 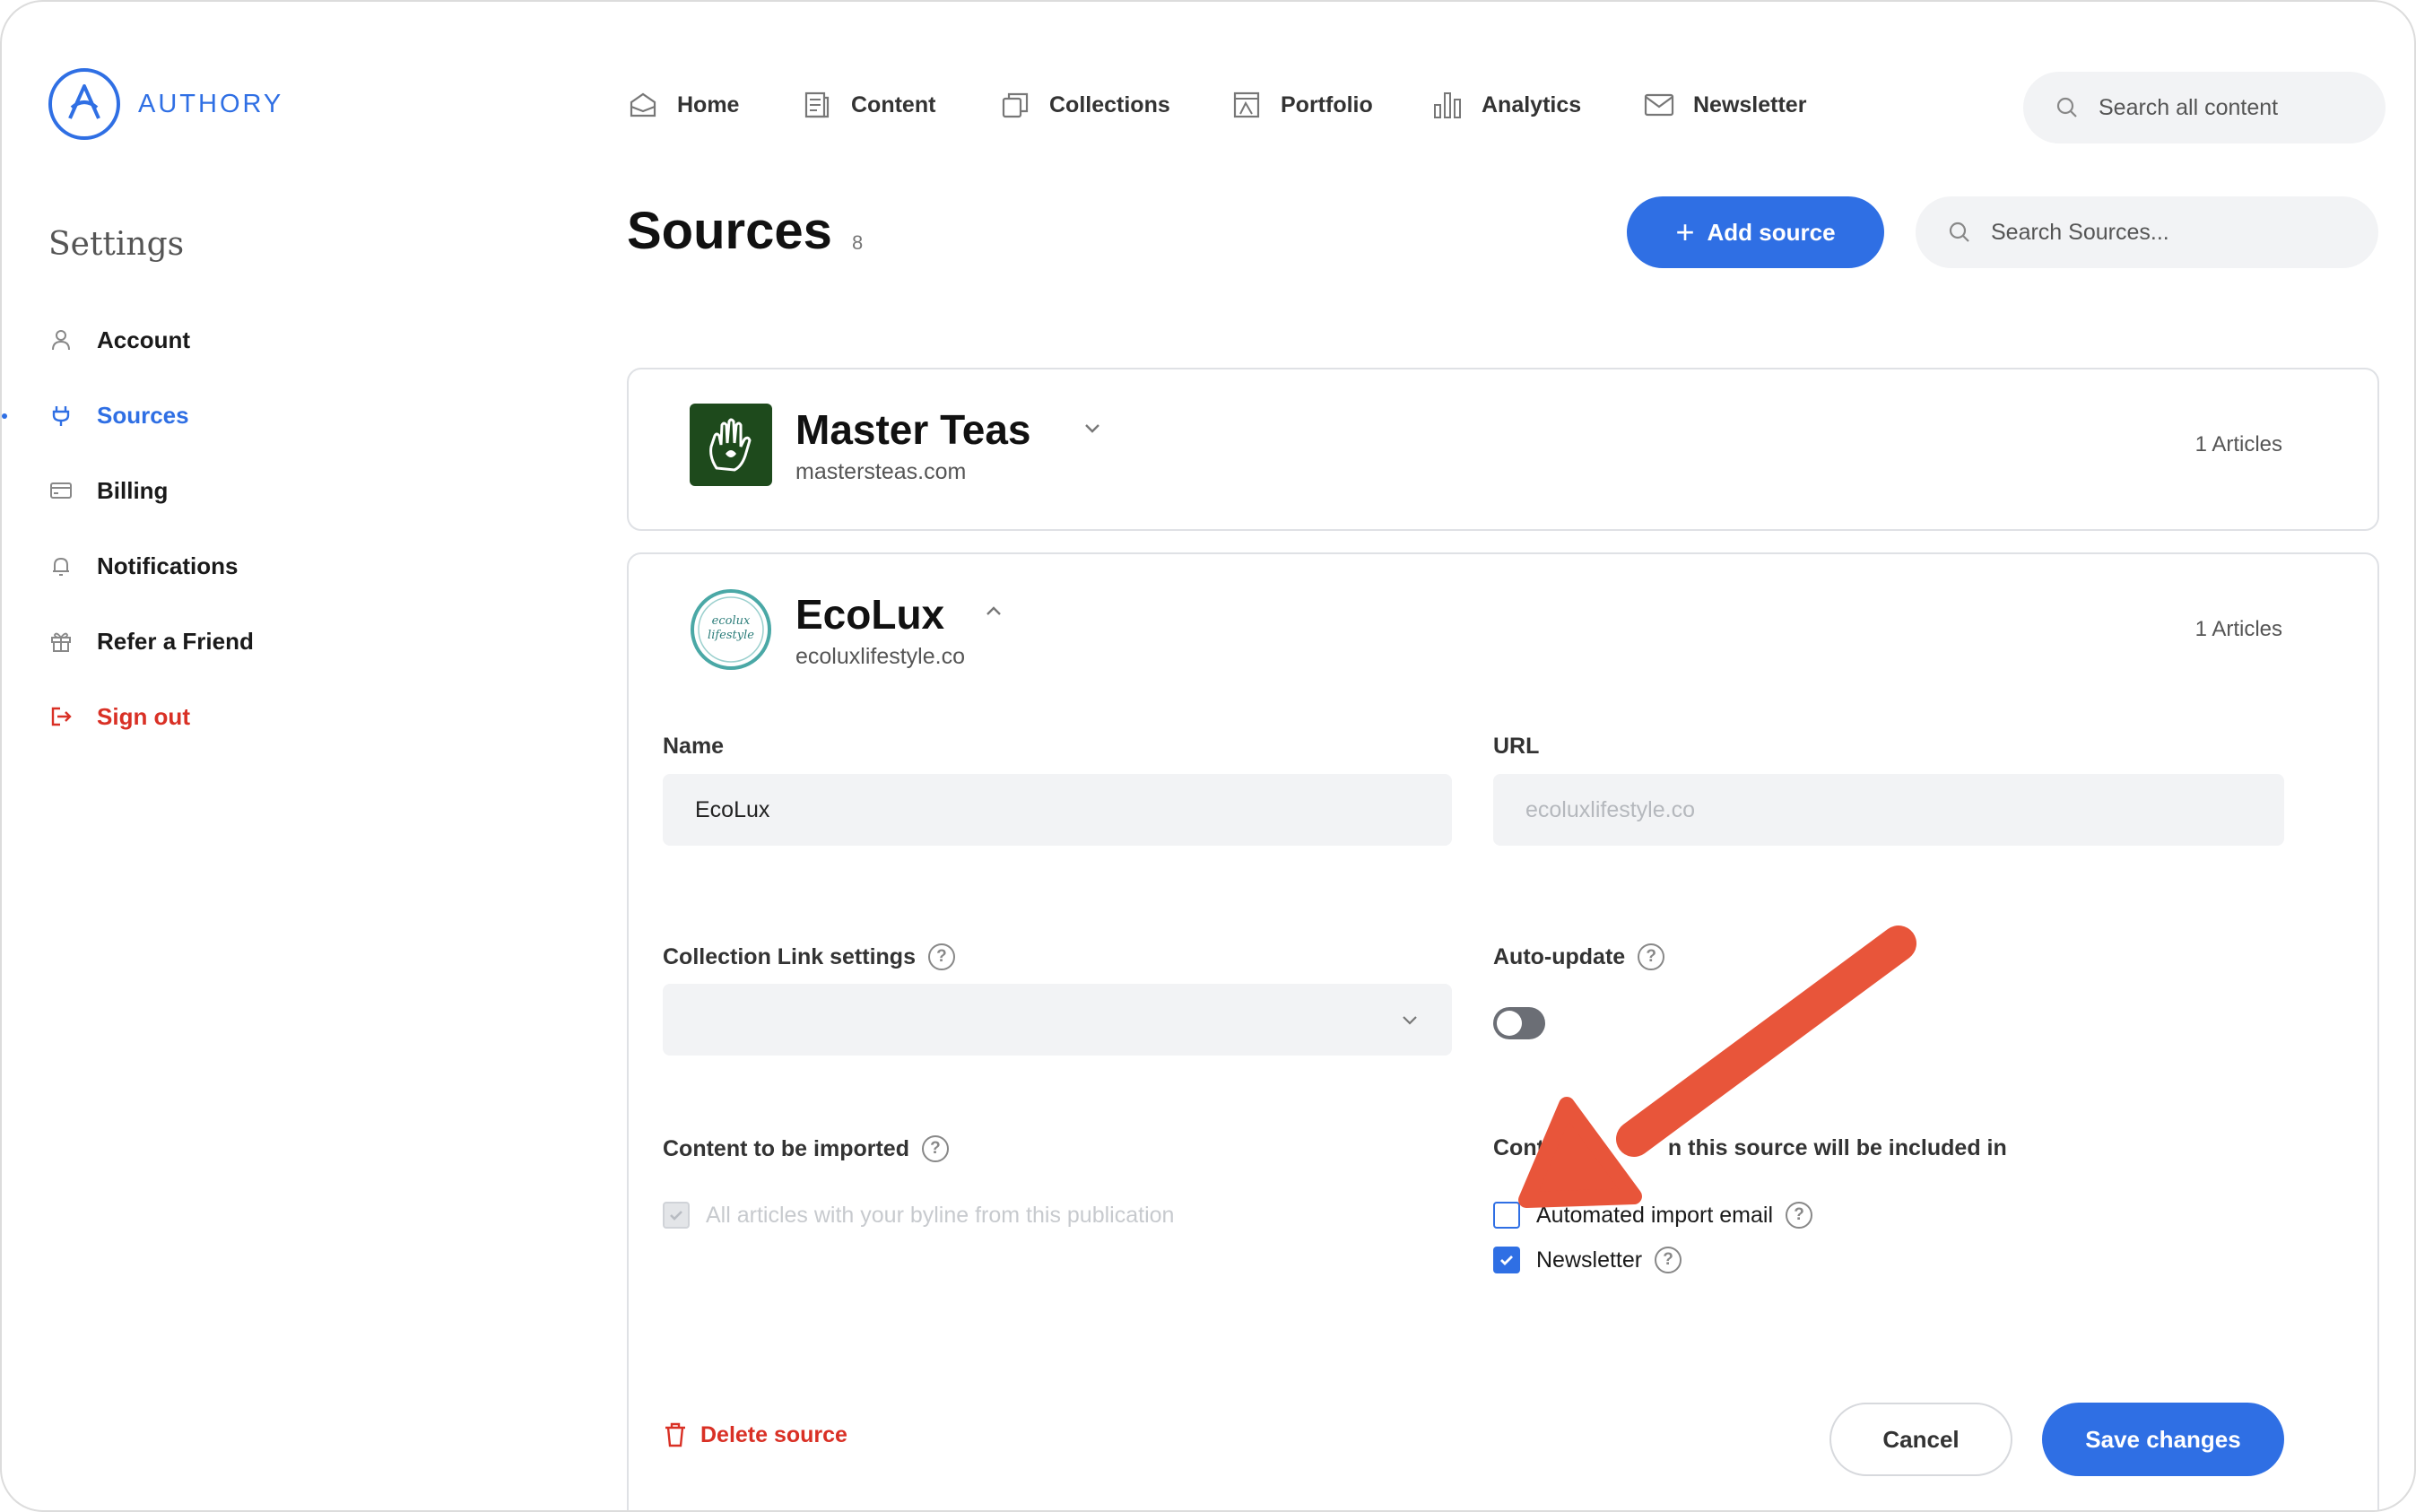 I want to click on sign-out-icon, so click(x=61, y=716).